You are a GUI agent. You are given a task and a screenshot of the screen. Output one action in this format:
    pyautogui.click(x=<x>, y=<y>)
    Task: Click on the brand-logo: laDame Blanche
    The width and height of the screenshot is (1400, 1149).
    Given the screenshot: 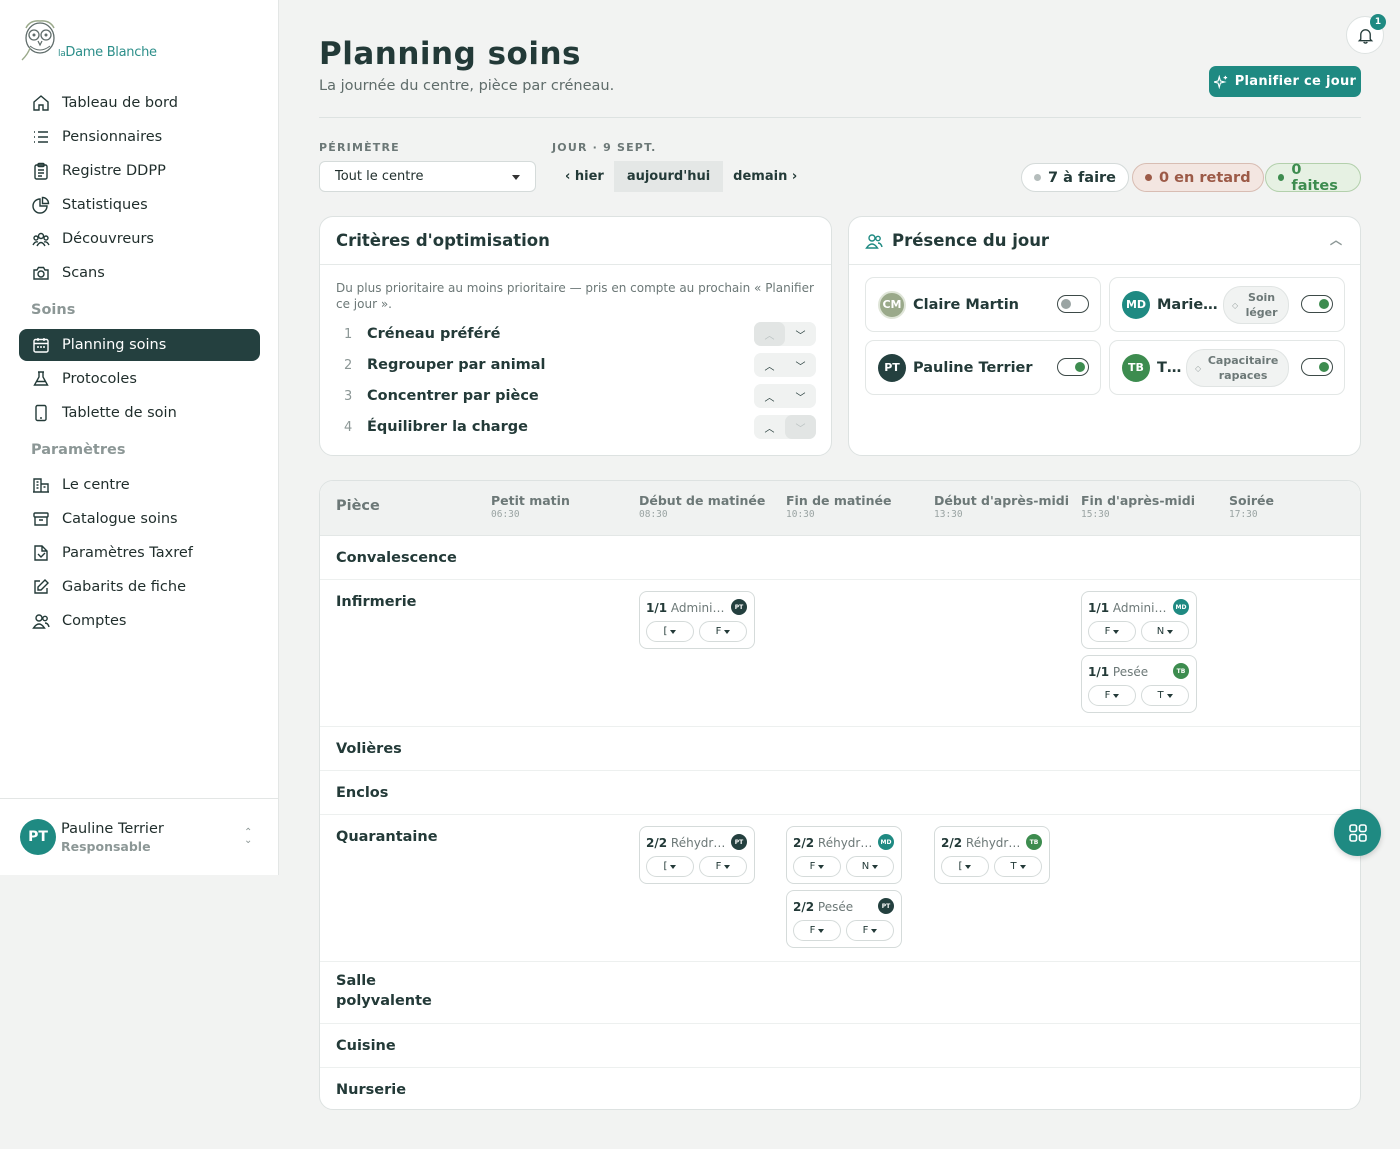 What is the action you would take?
    pyautogui.click(x=87, y=39)
    